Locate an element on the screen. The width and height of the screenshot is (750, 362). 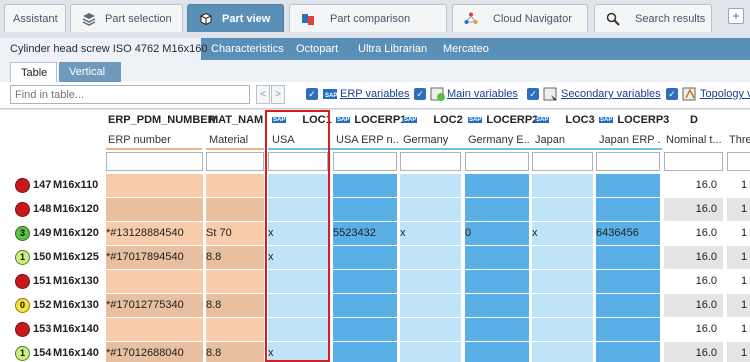
table-cell: 8.8 is located at coordinates (235, 305).